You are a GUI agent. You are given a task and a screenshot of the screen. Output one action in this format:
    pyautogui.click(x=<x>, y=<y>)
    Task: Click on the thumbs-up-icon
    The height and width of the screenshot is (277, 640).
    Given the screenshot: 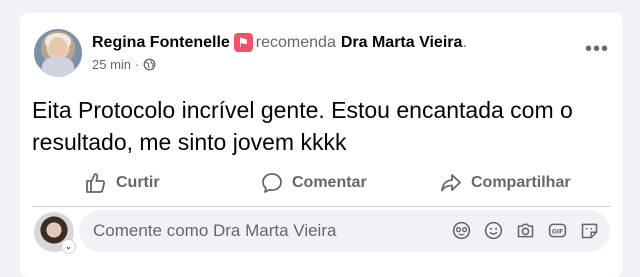 What is the action you would take?
    pyautogui.click(x=96, y=183)
    